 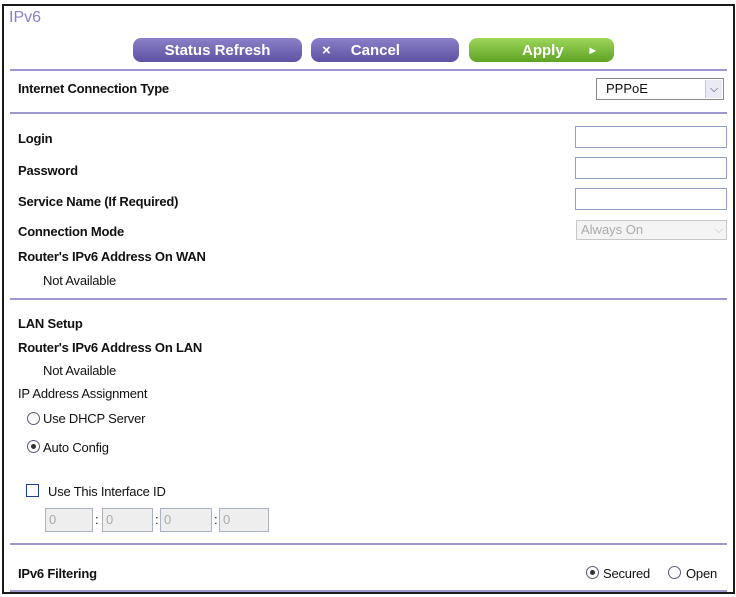 I want to click on service-name-label: Service Name (If Required), so click(x=98, y=201).